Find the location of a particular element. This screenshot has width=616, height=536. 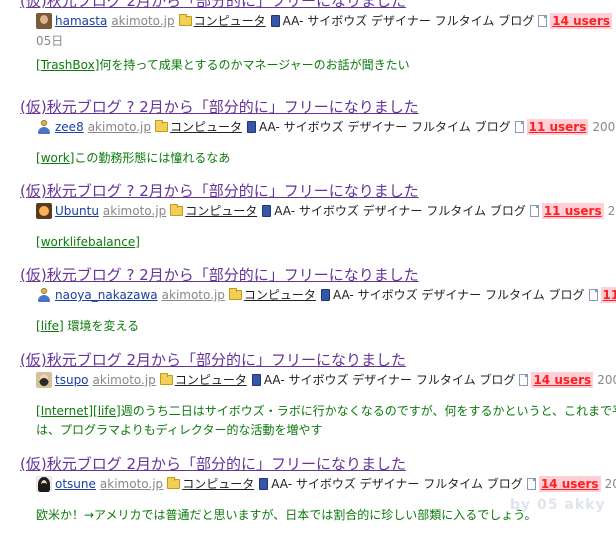

users-count-link: 11 u is located at coordinates (608, 295).